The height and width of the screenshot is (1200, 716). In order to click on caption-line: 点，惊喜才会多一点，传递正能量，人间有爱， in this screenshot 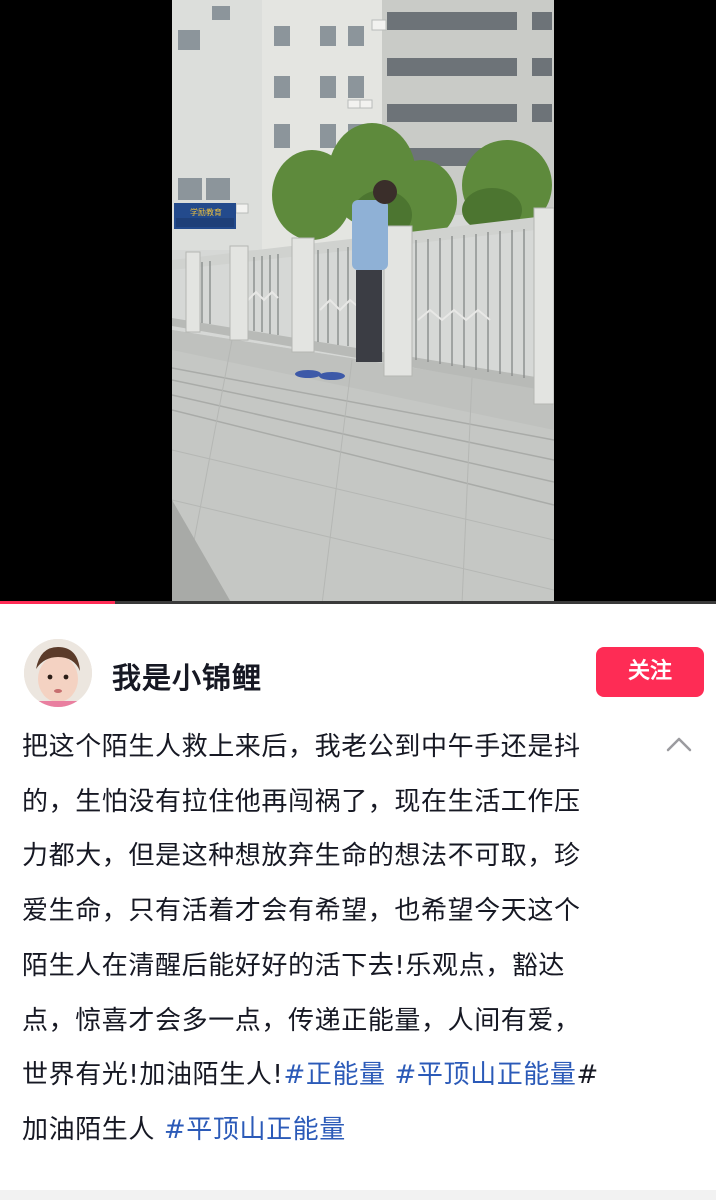, I will do `click(301, 1020)`.